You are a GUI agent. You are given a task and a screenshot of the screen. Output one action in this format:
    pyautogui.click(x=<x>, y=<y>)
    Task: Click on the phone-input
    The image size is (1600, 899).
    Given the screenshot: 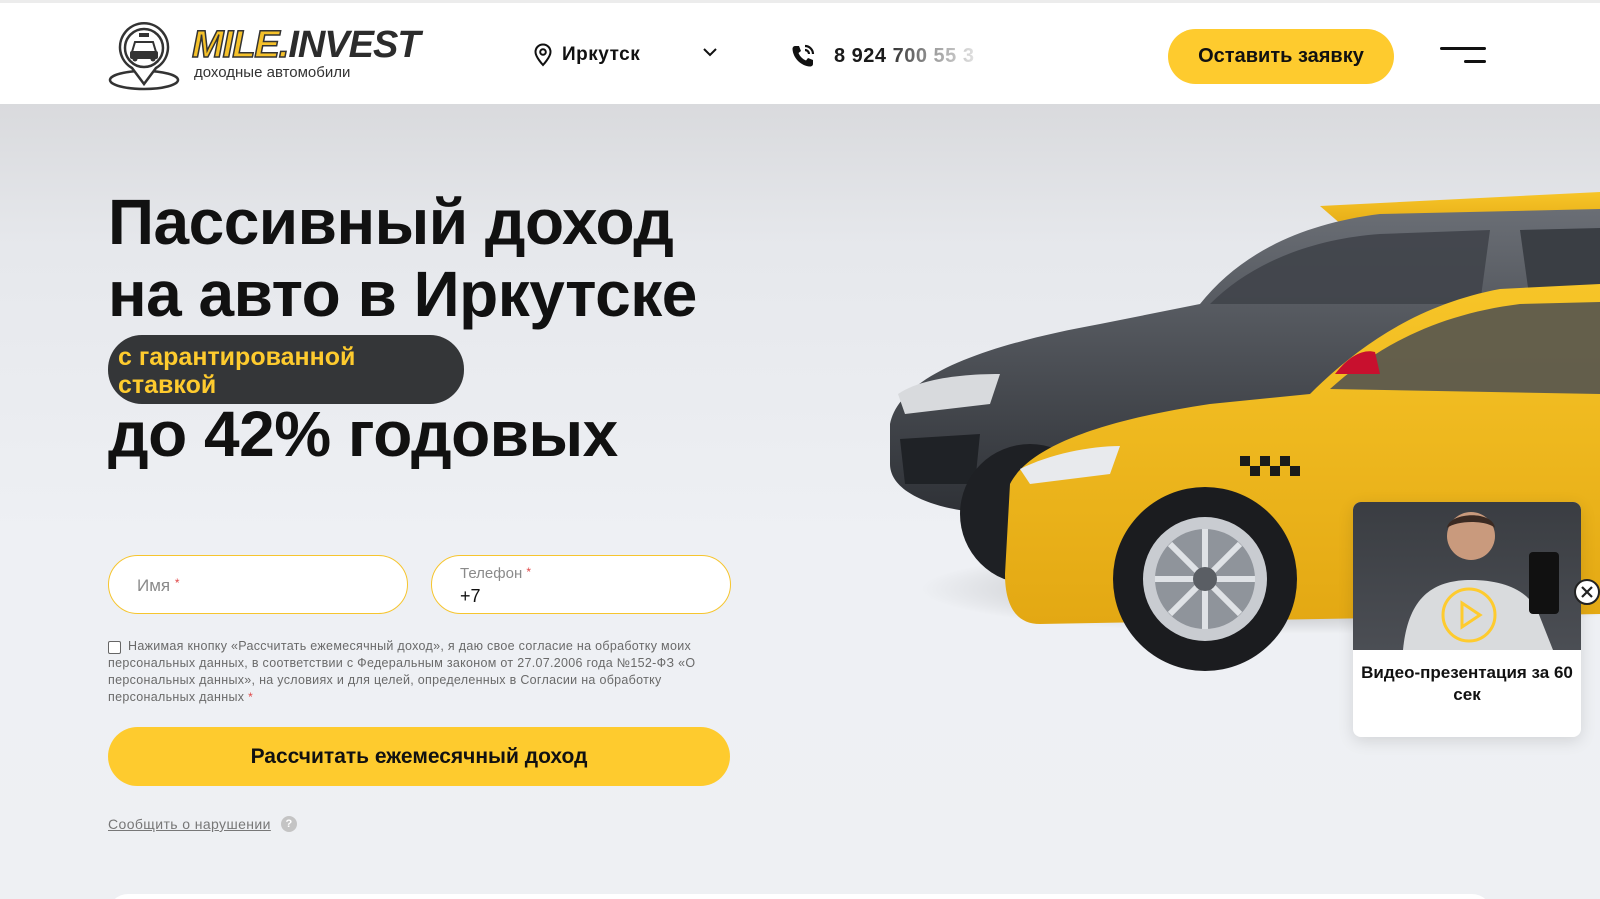 What is the action you would take?
    pyautogui.click(x=580, y=596)
    